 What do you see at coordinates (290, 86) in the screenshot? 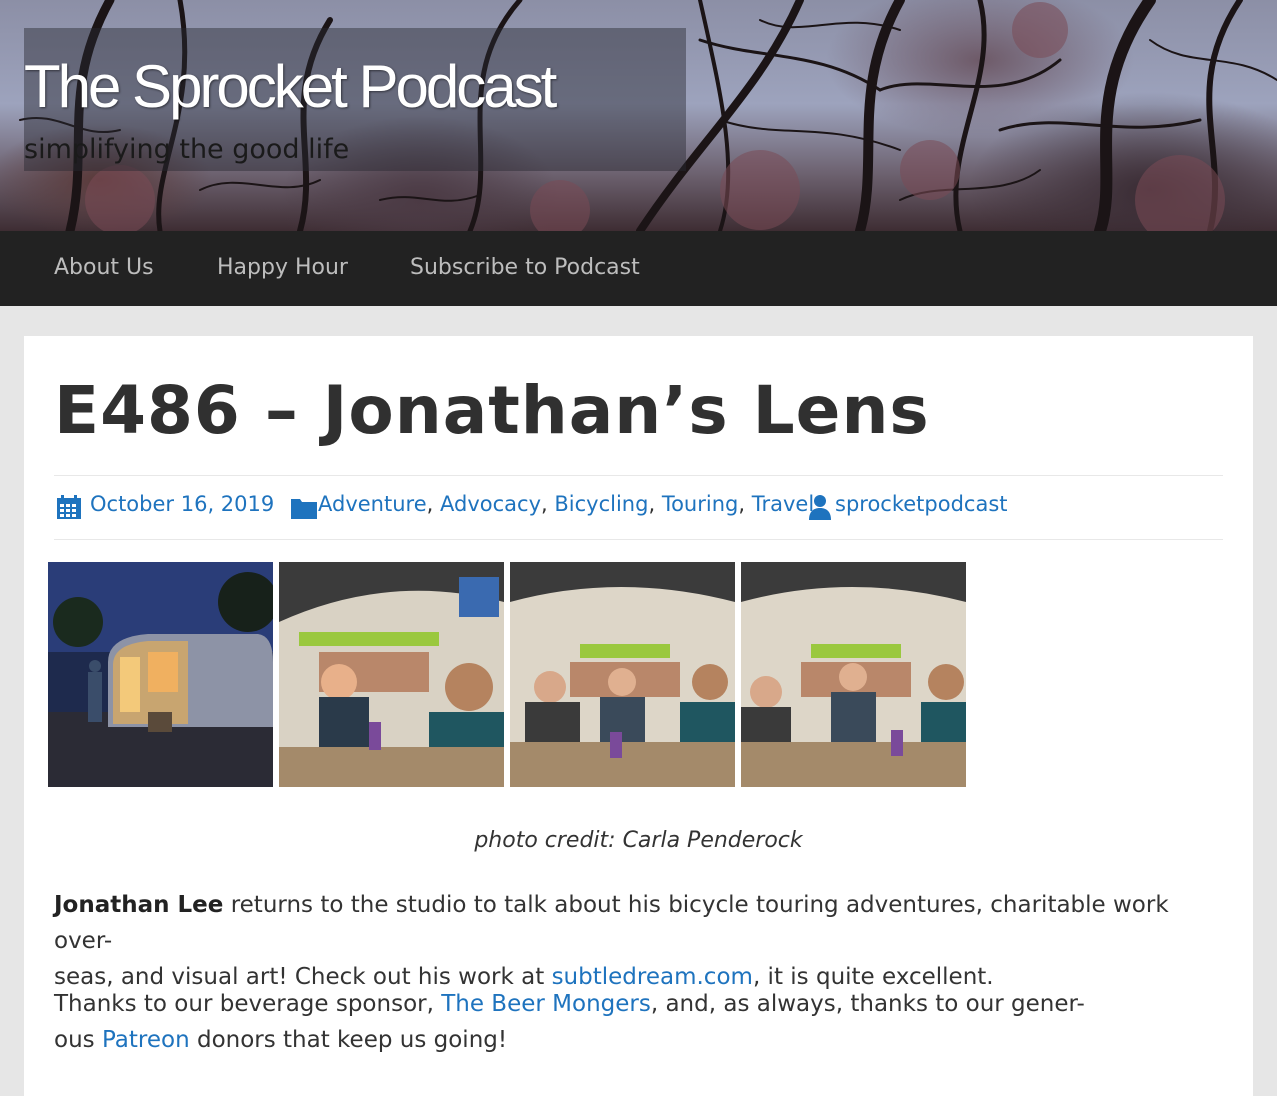
I see `site-title: The Sprocket Podcast` at bounding box center [290, 86].